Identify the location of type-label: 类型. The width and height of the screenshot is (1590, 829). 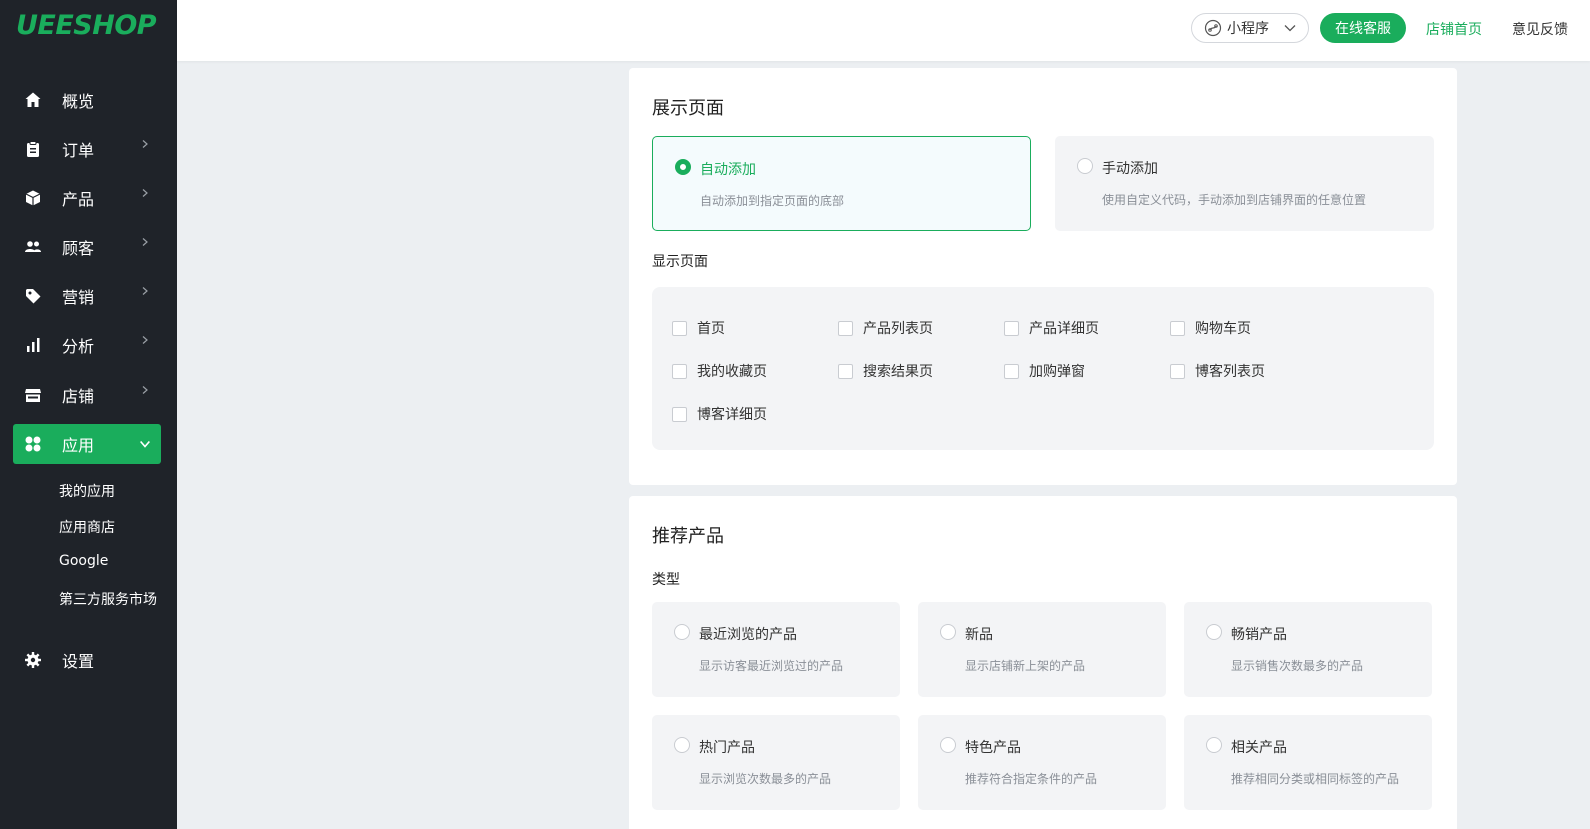
(666, 580).